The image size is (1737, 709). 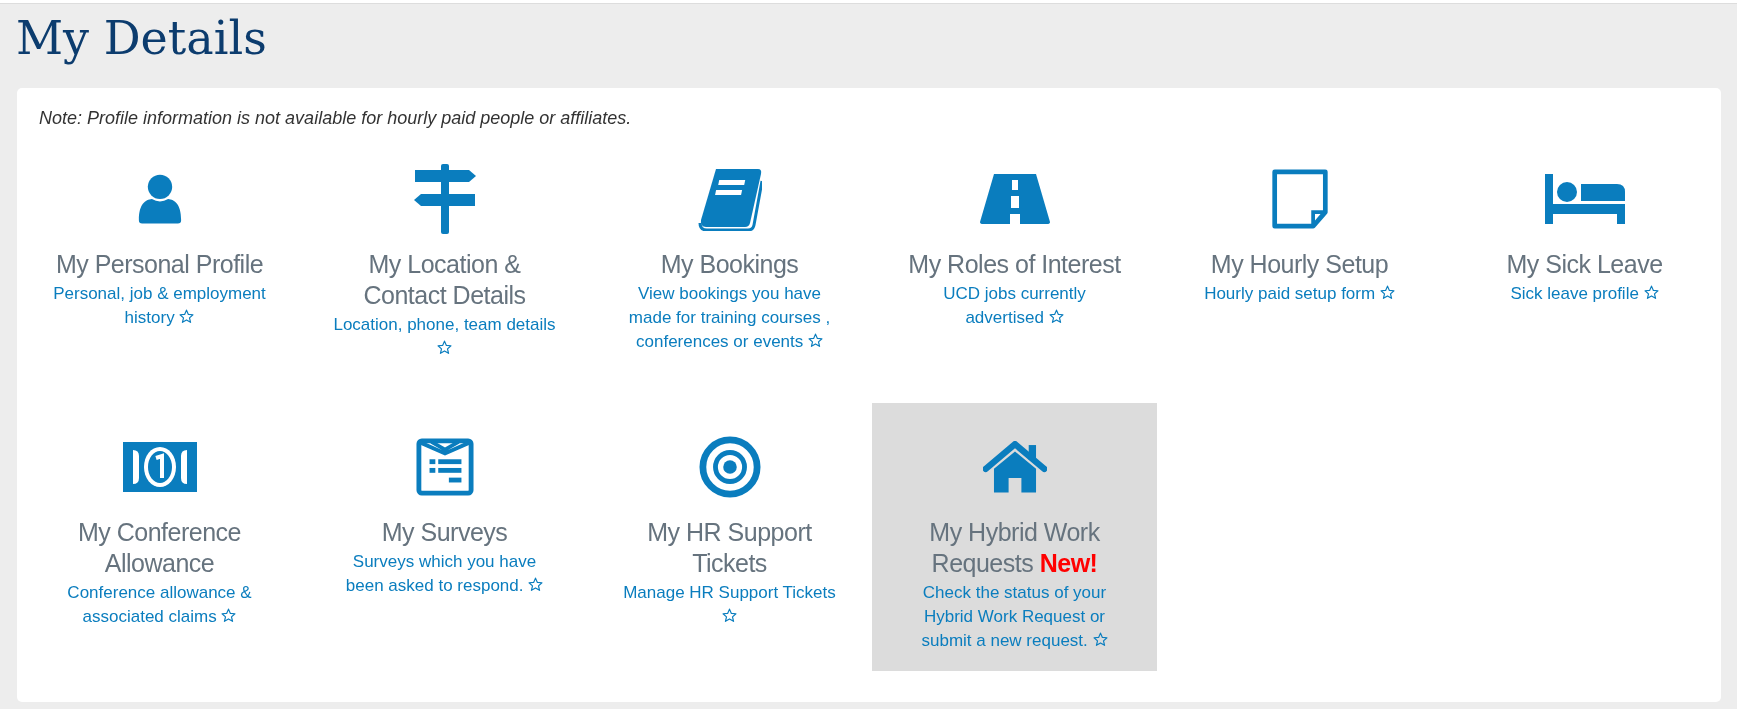 What do you see at coordinates (1299, 199) in the screenshot?
I see `note-icon` at bounding box center [1299, 199].